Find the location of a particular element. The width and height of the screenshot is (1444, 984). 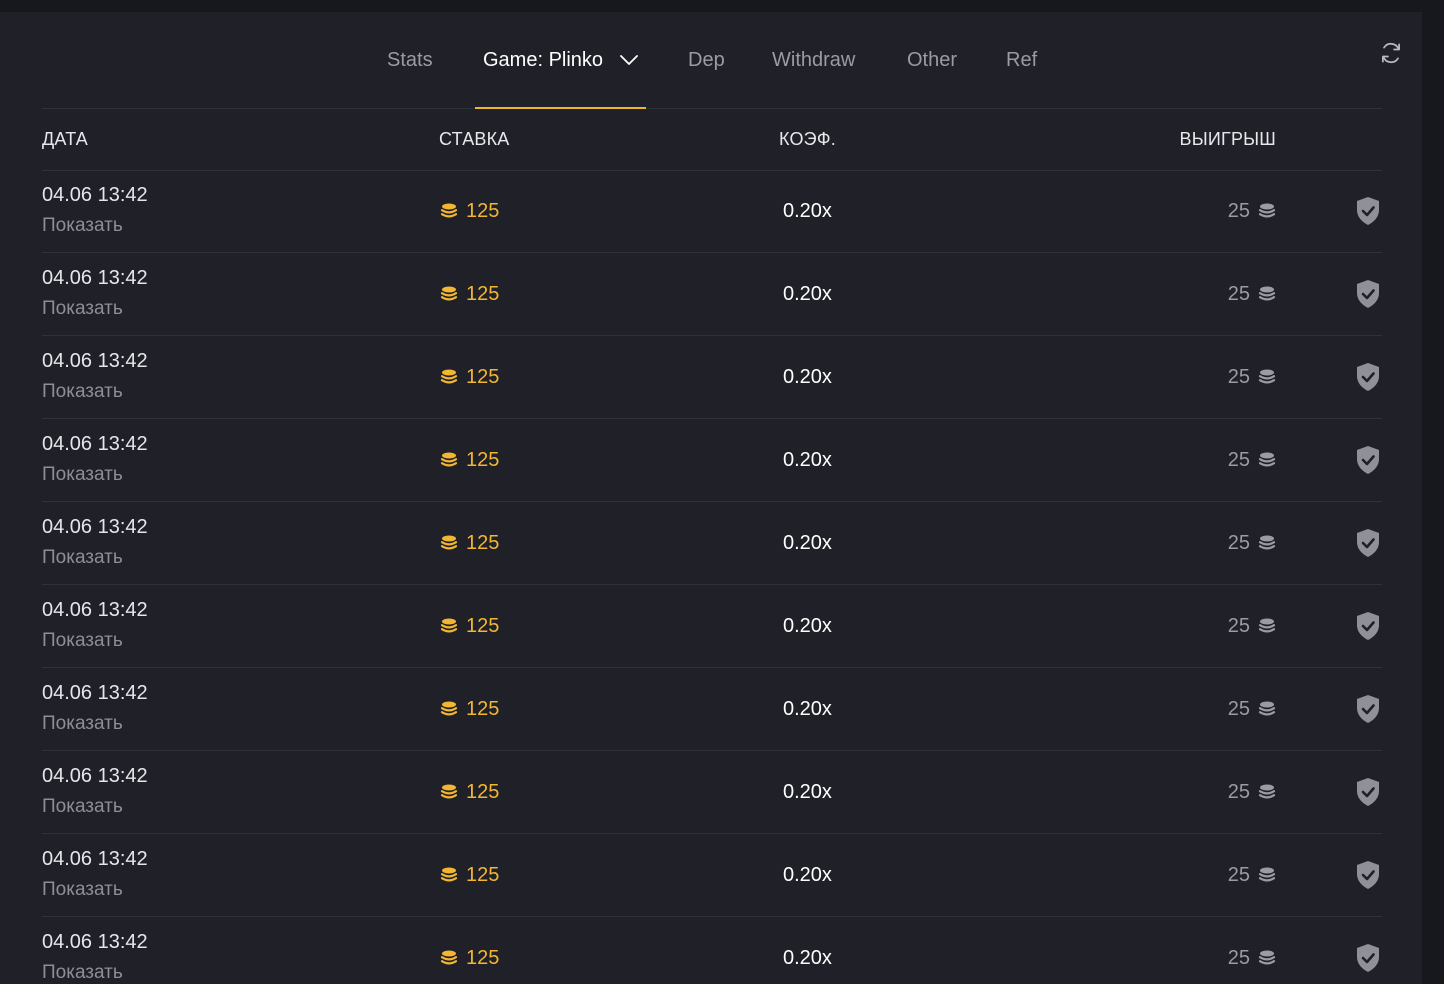

tab-game-plinko: Game: Plinko is located at coordinates (561, 60).